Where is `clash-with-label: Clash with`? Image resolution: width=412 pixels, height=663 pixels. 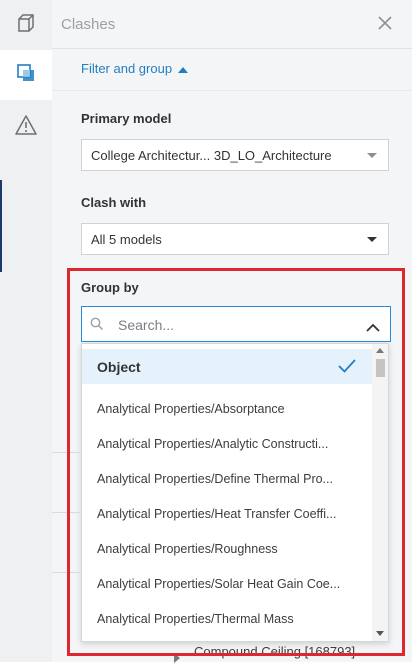 clash-with-label: Clash with is located at coordinates (114, 202).